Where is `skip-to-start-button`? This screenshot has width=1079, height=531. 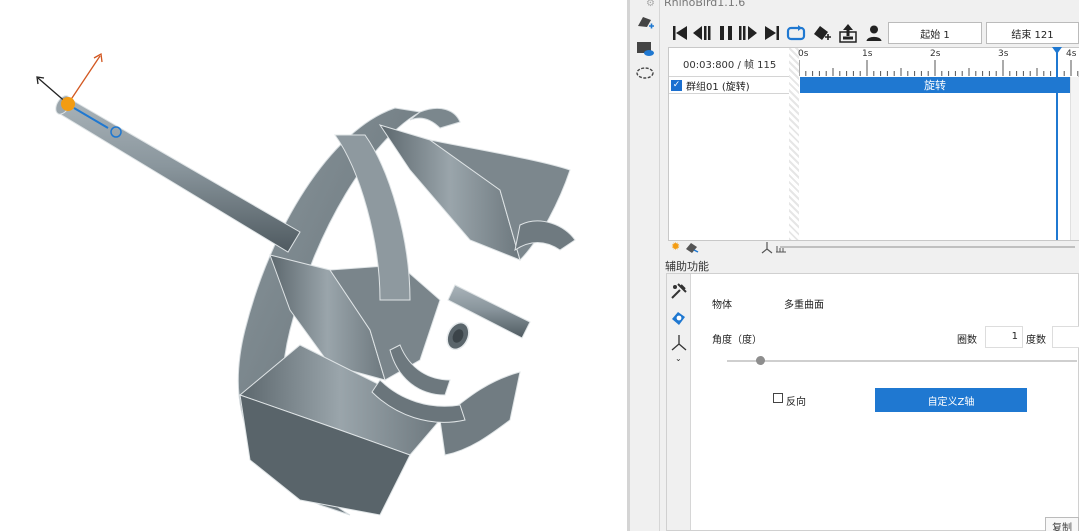 skip-to-start-button is located at coordinates (680, 33).